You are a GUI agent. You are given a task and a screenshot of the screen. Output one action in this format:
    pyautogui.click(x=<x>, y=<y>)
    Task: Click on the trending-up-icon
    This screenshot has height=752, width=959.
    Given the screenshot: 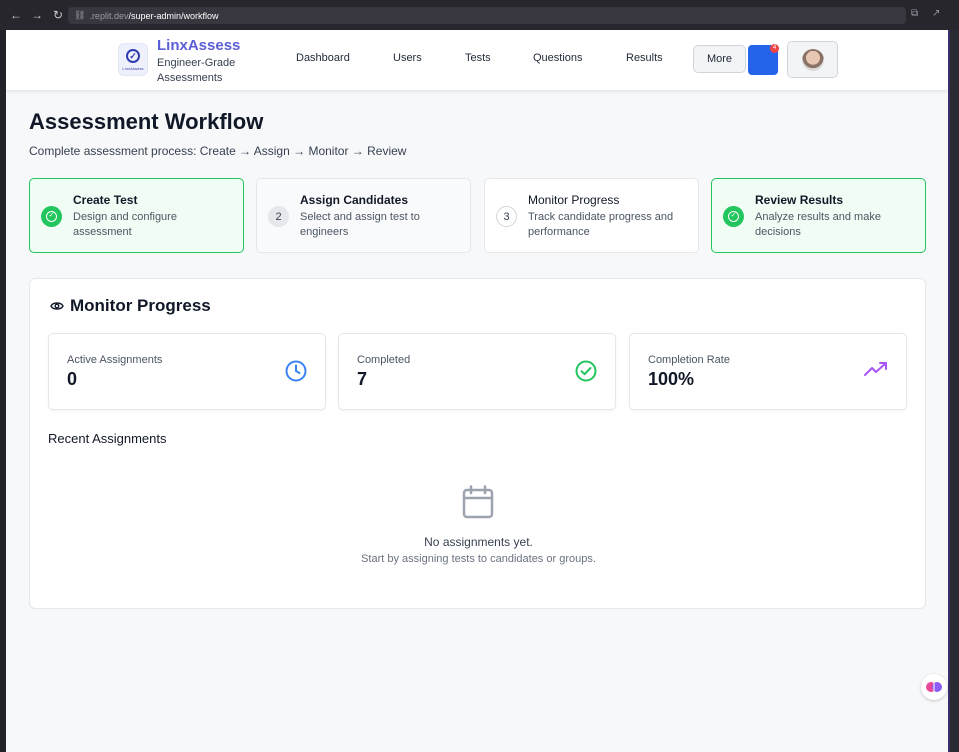 What is the action you would take?
    pyautogui.click(x=875, y=369)
    